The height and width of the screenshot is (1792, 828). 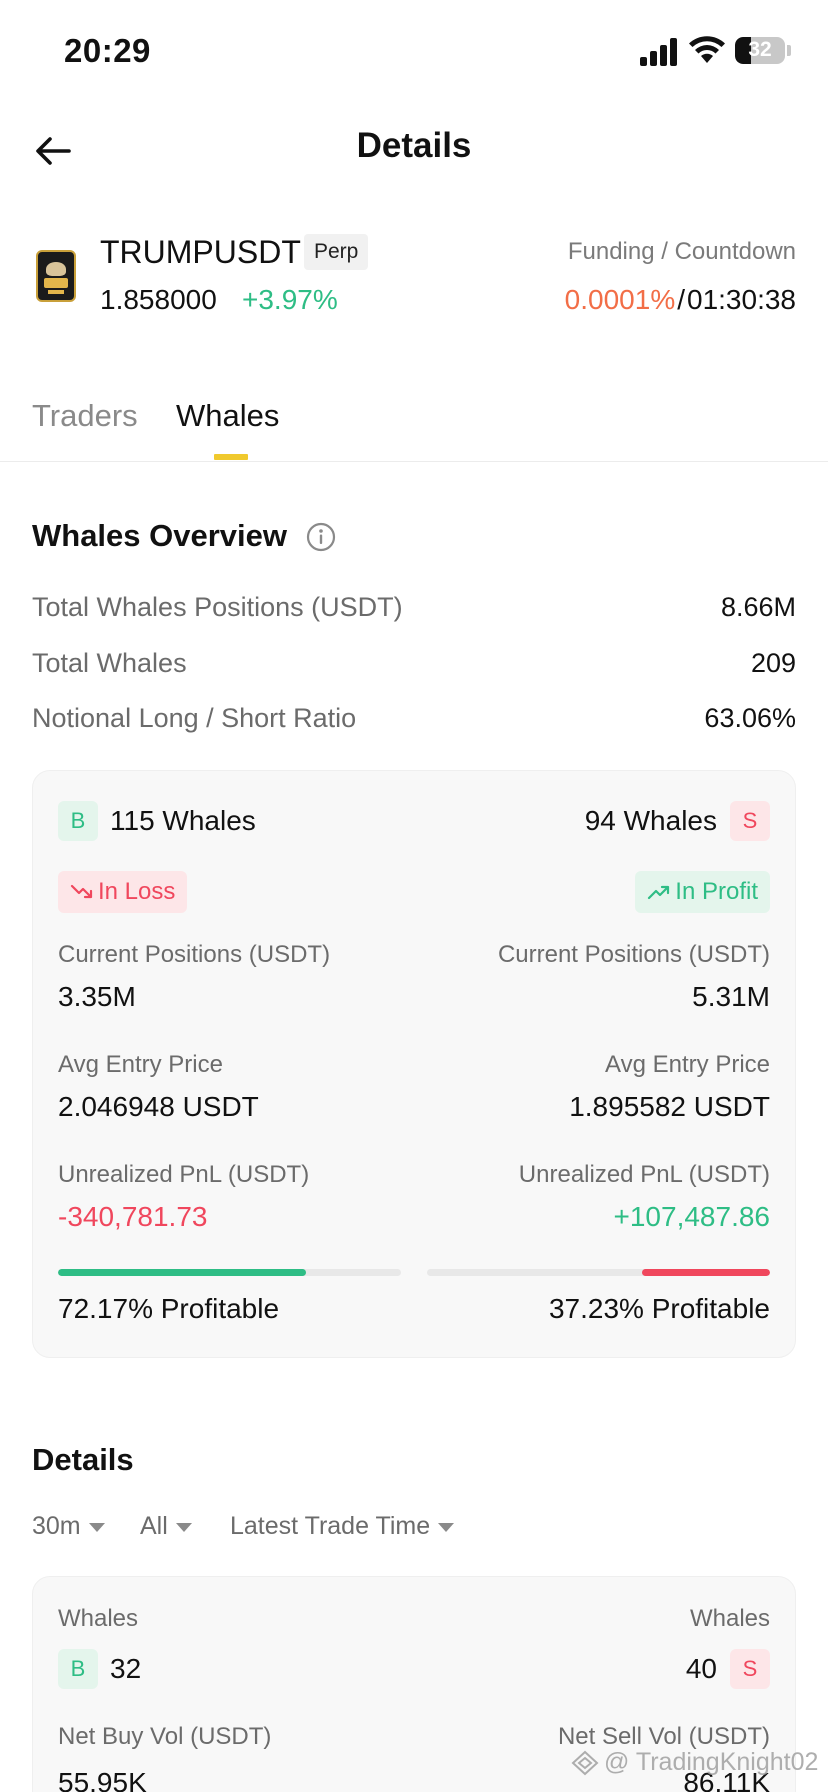 What do you see at coordinates (711, 1762) in the screenshot?
I see `watermark-text: @ TradingKnight02` at bounding box center [711, 1762].